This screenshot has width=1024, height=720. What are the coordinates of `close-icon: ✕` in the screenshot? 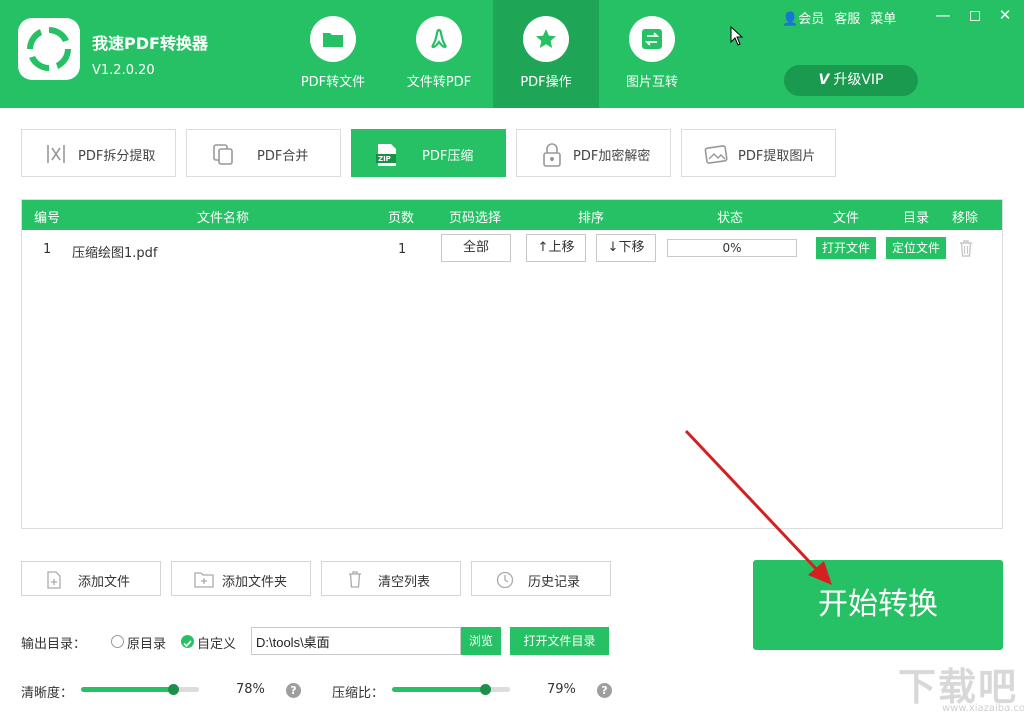 It's located at (1005, 15).